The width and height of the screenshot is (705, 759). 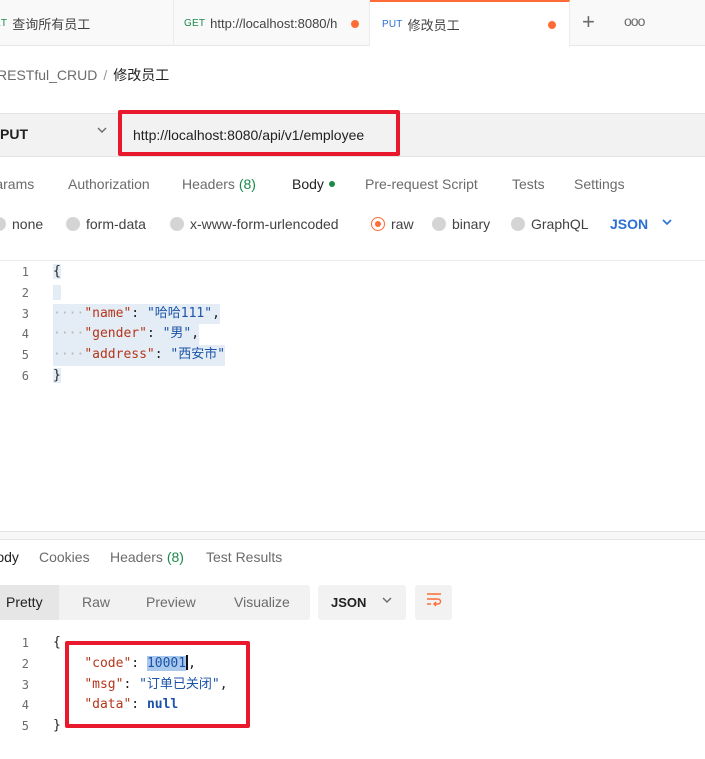 I want to click on line-content: ····"gender": "男",, so click(x=126, y=335).